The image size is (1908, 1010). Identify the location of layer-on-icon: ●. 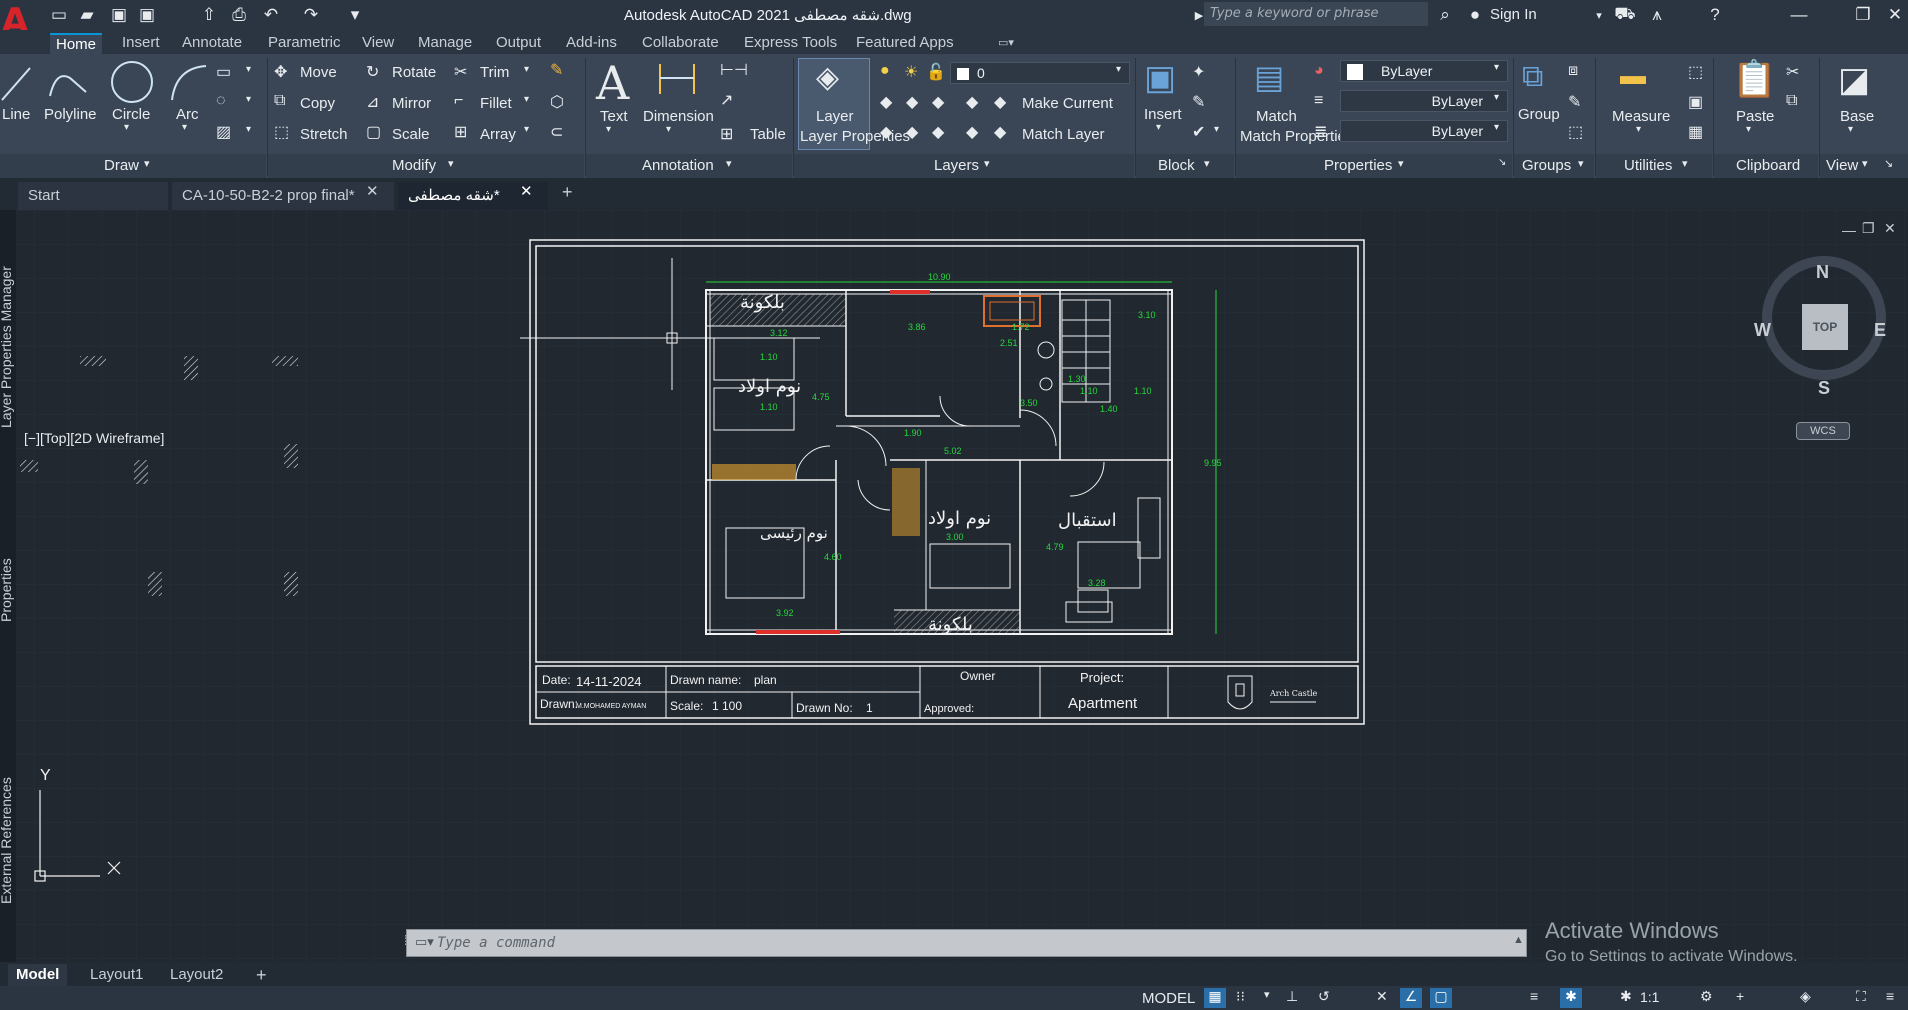
(885, 71).